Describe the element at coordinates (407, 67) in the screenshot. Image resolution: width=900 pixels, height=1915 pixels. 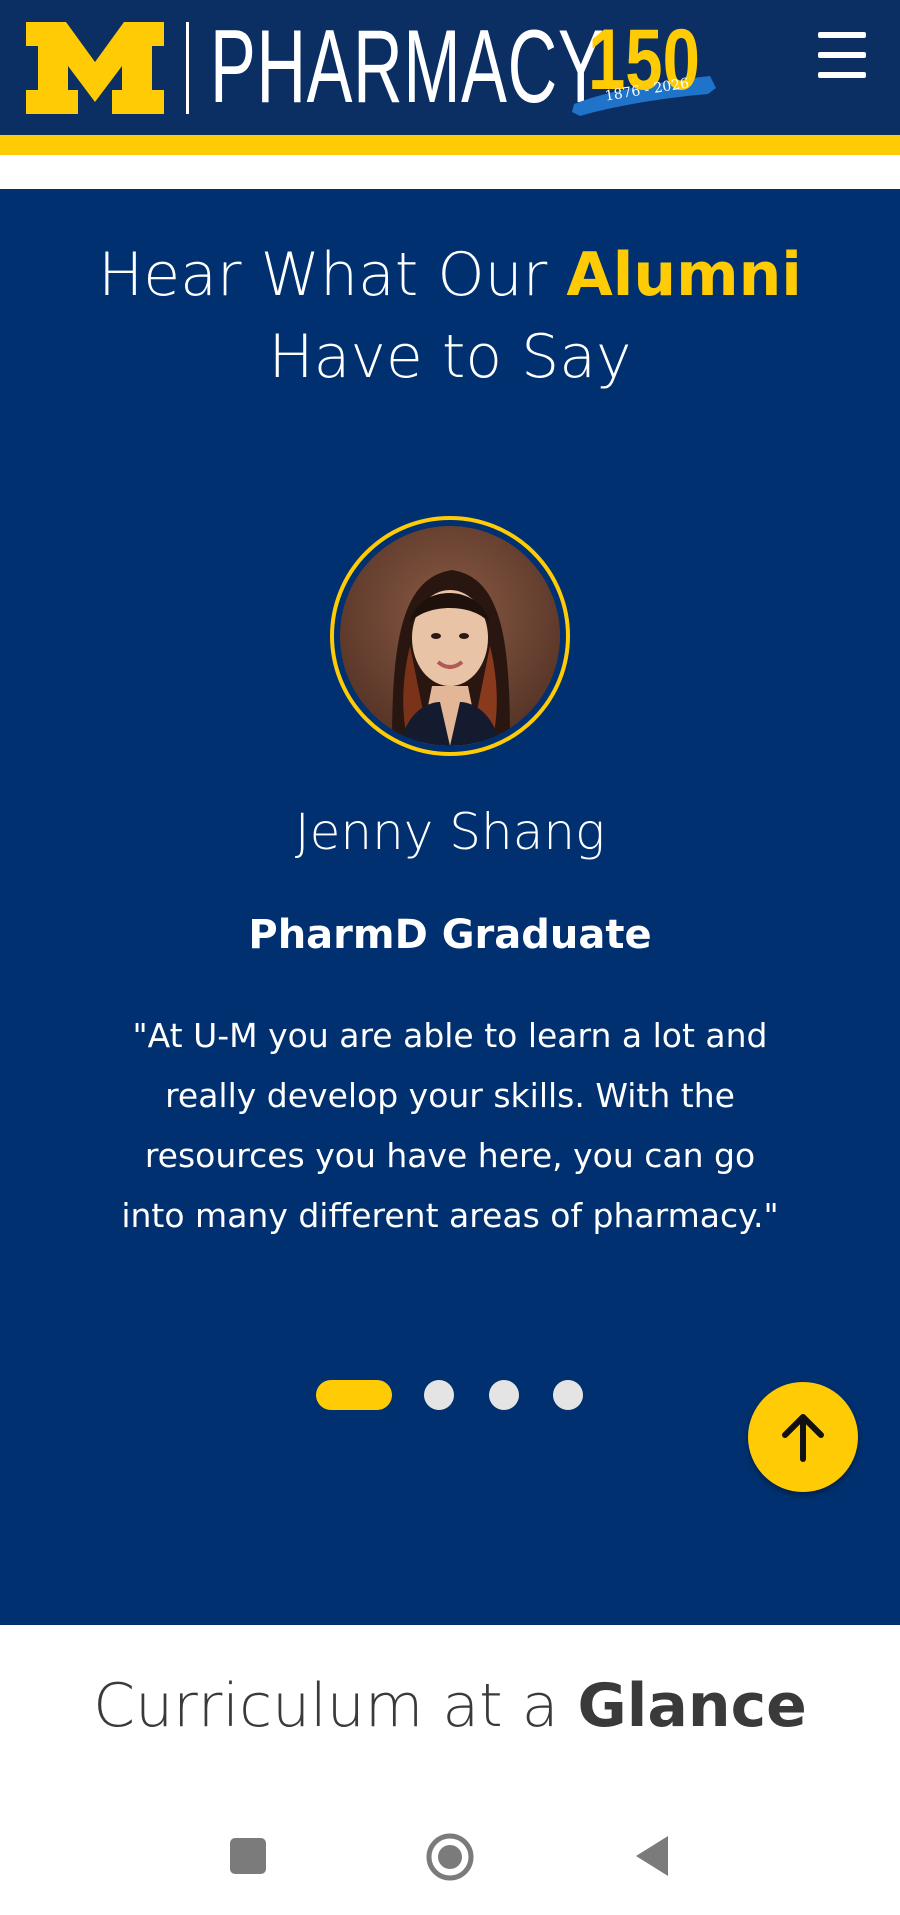
I see `brand-name: PHARMACY` at that location.